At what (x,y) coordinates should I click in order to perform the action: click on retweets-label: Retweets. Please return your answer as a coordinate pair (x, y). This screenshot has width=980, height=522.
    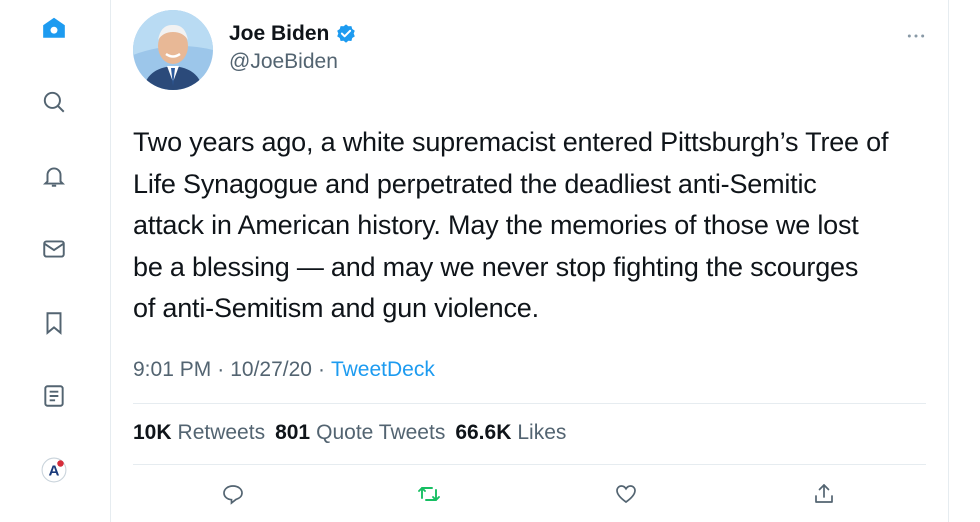
    Looking at the image, I should click on (221, 432).